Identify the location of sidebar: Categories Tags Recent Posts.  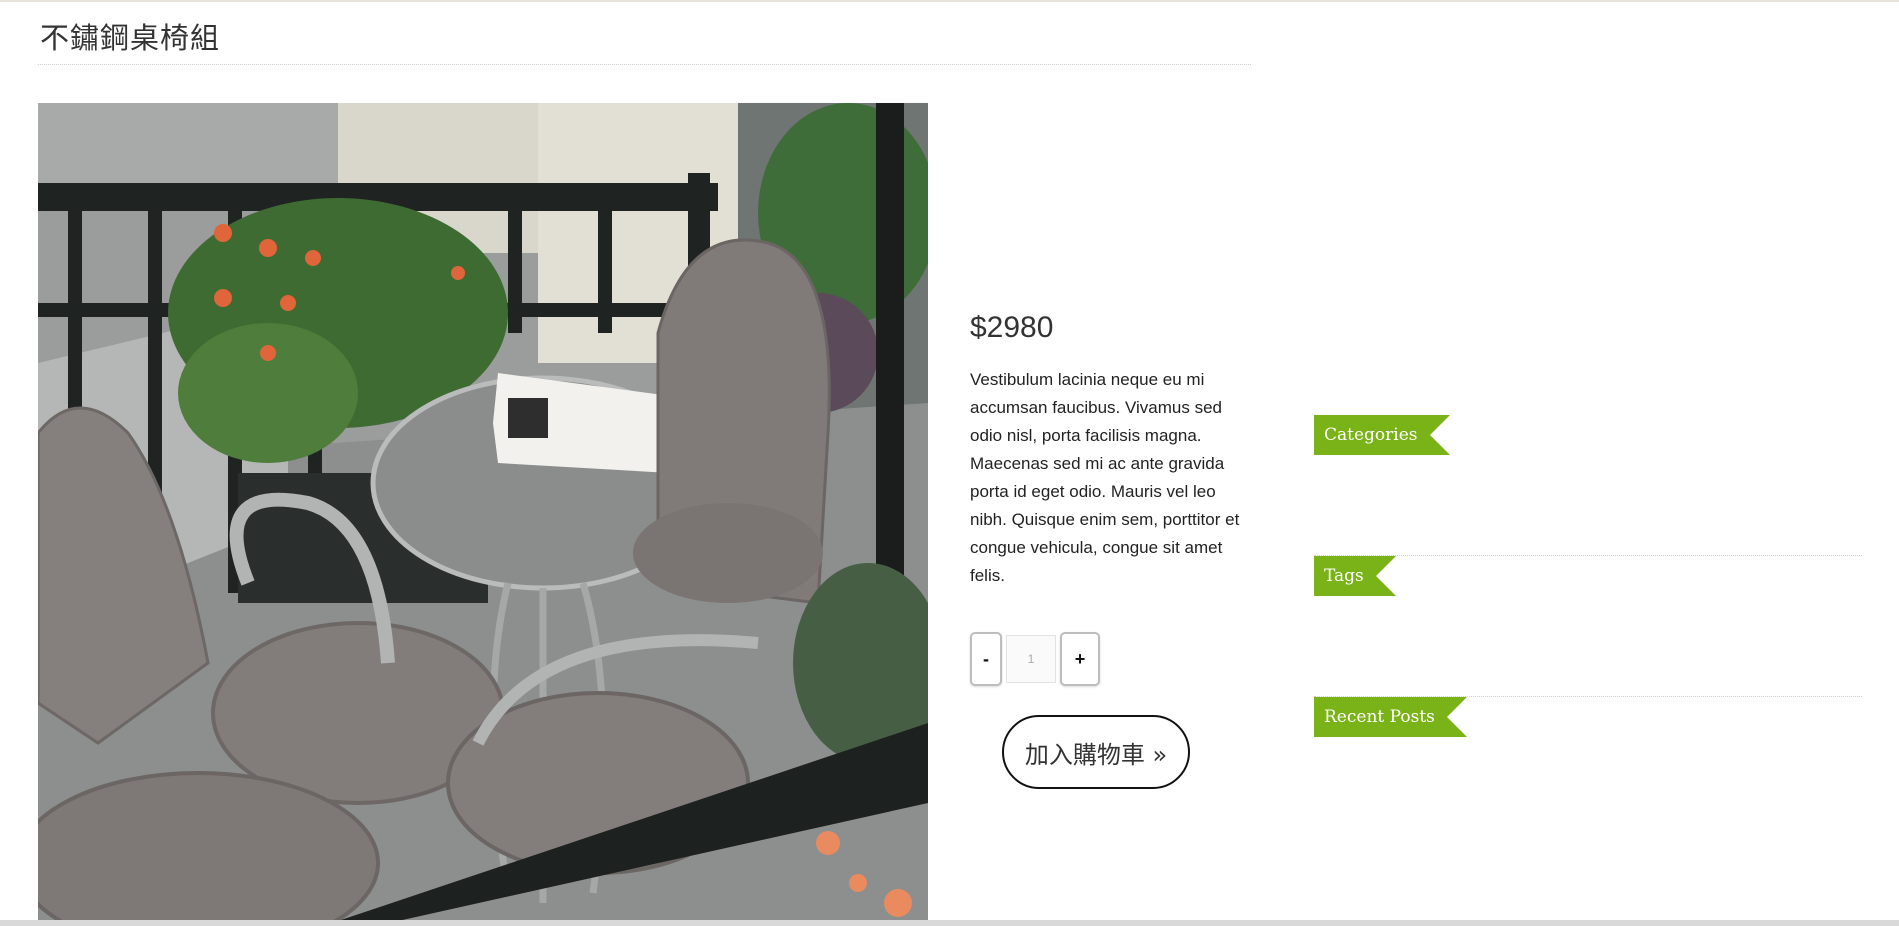
(1588, 626).